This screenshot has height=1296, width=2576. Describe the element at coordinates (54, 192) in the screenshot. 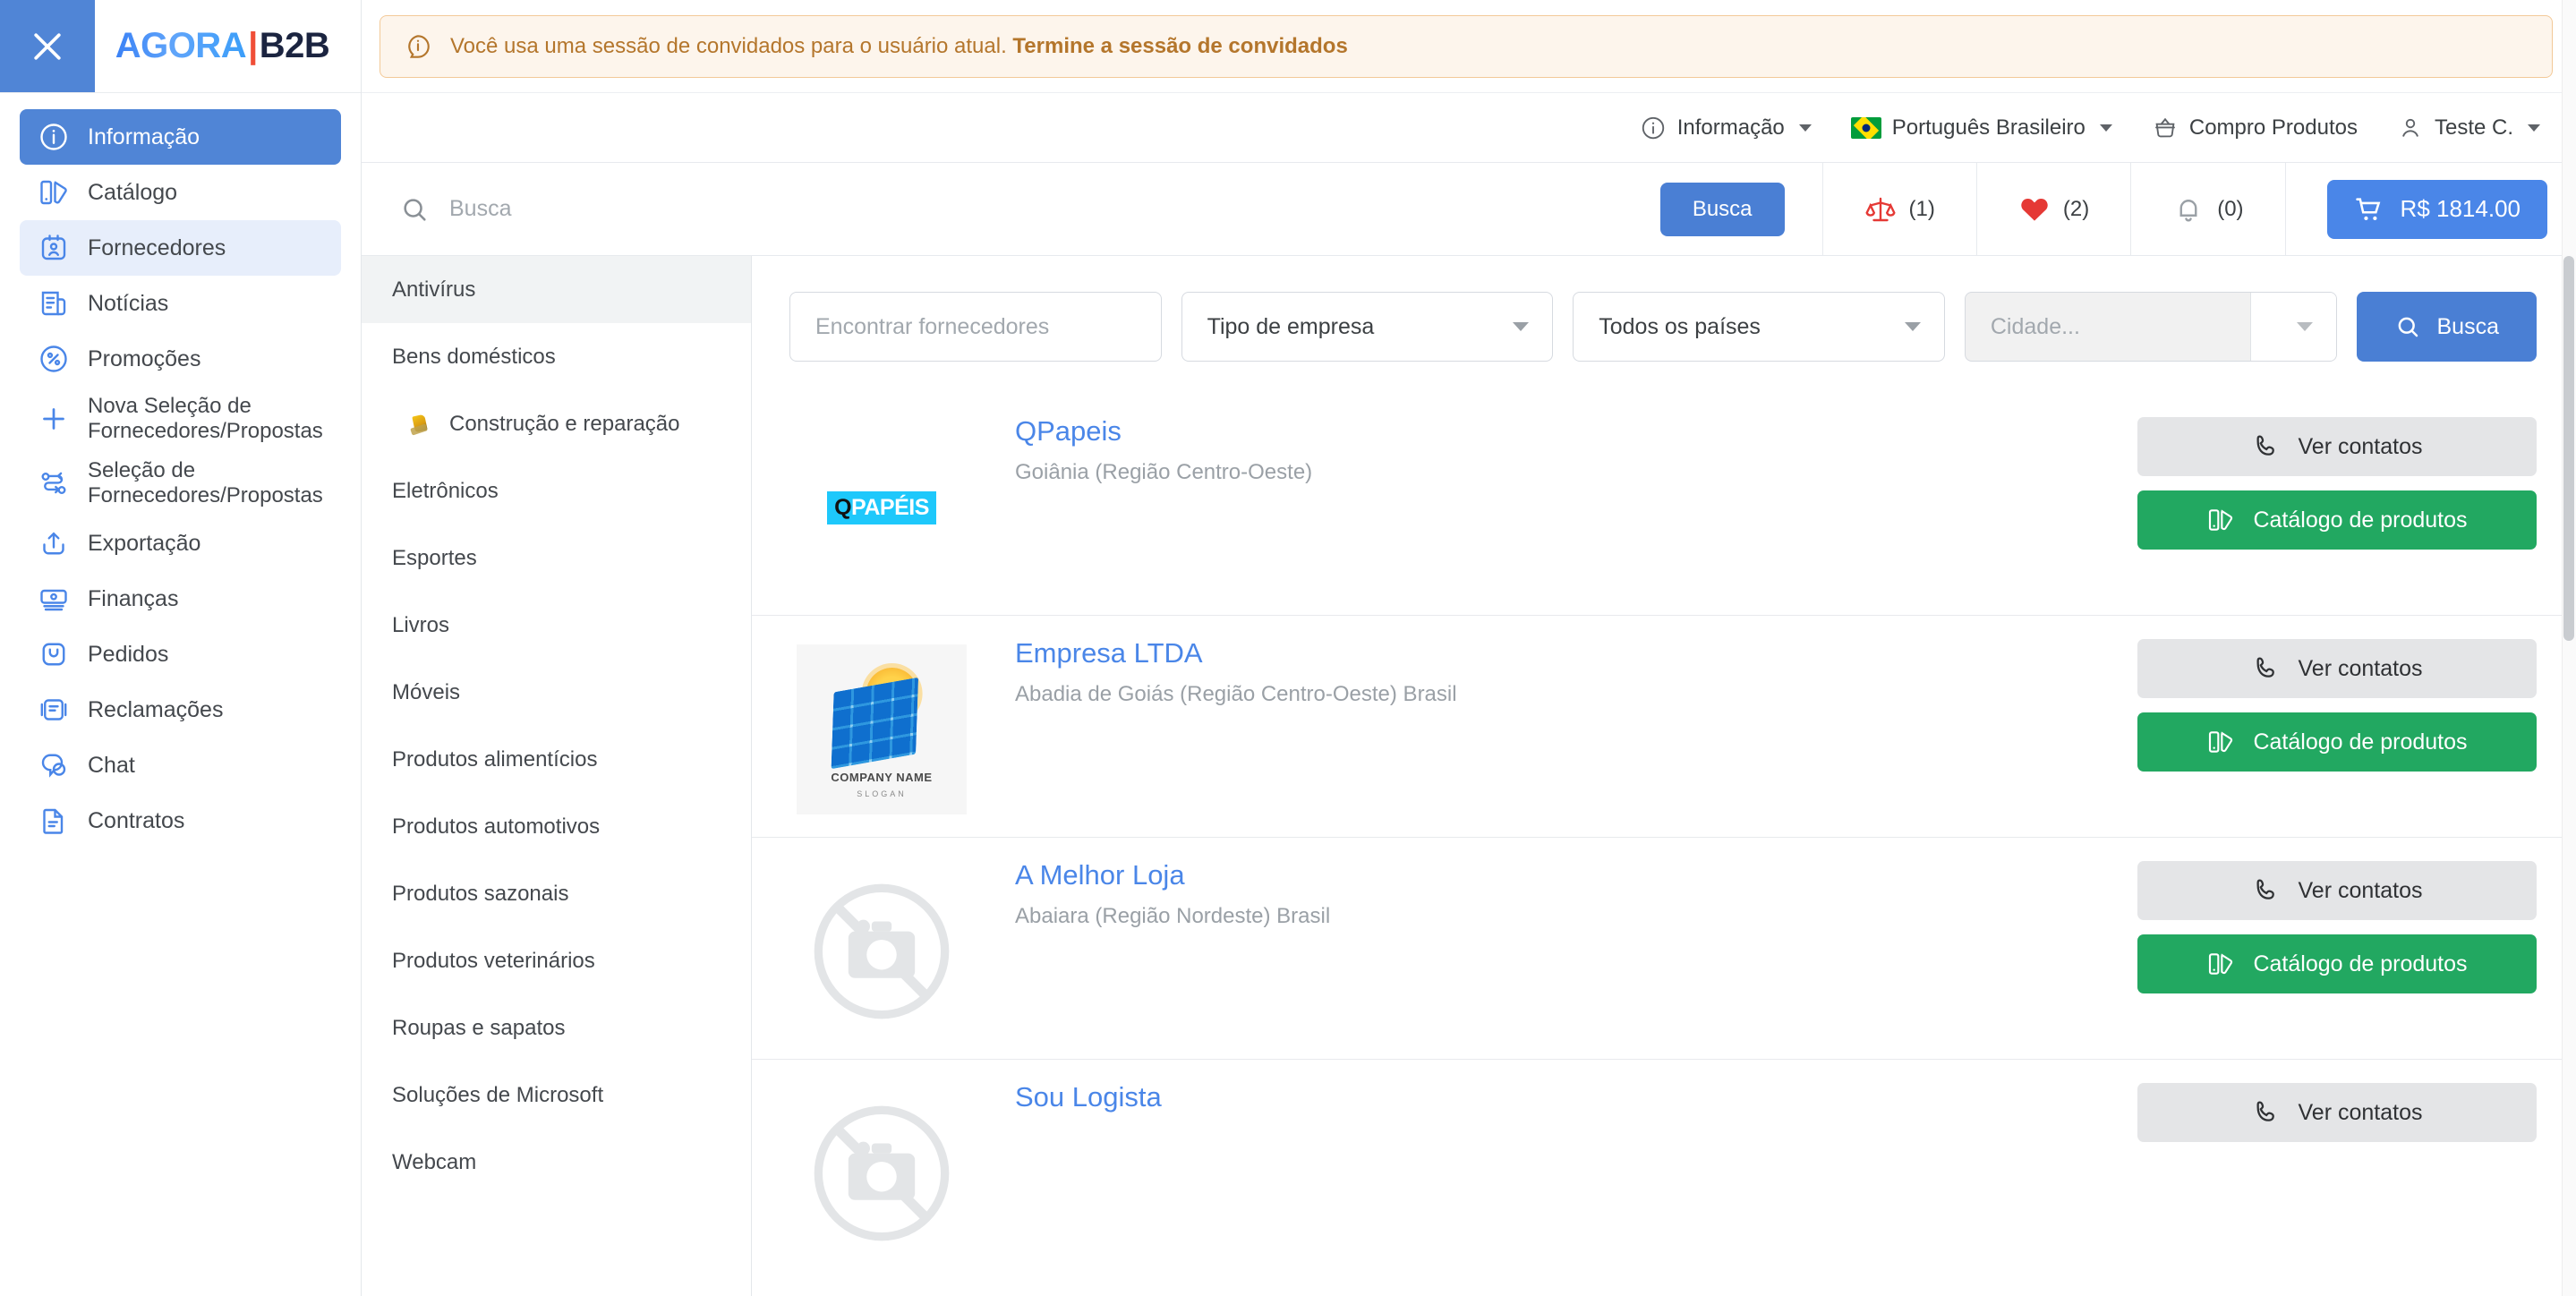

I see `catalog-icon` at that location.